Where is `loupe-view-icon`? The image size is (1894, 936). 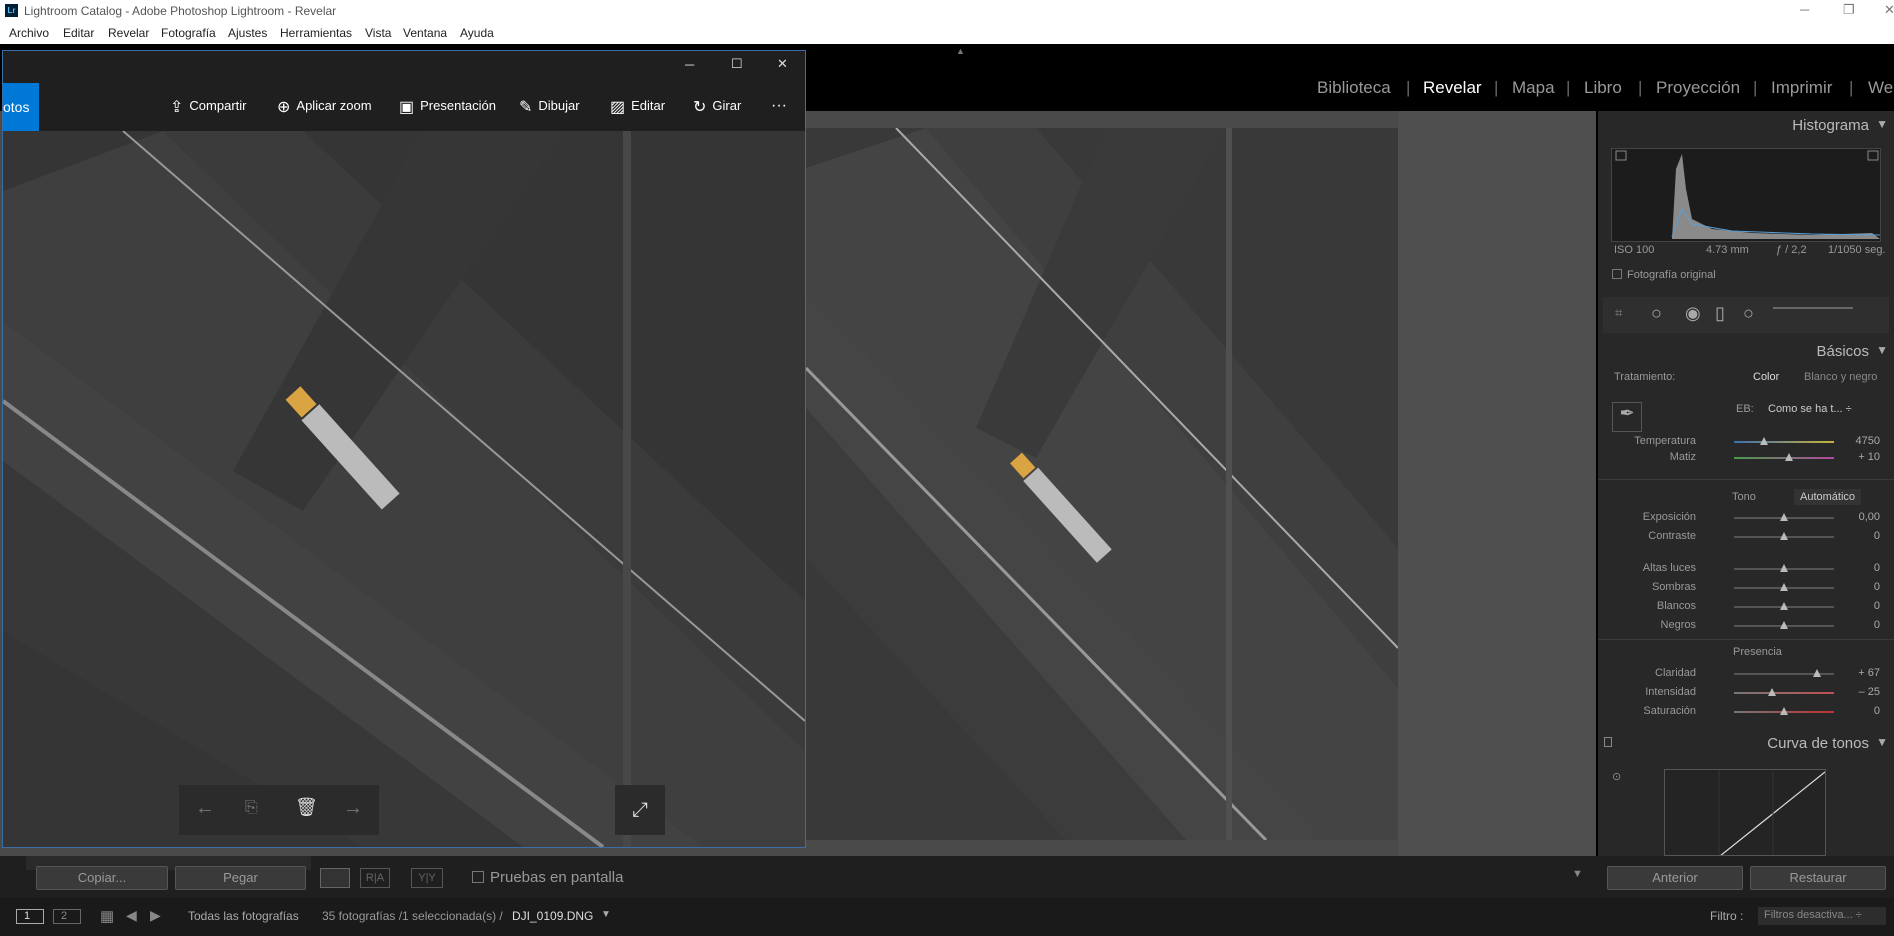 loupe-view-icon is located at coordinates (335, 878).